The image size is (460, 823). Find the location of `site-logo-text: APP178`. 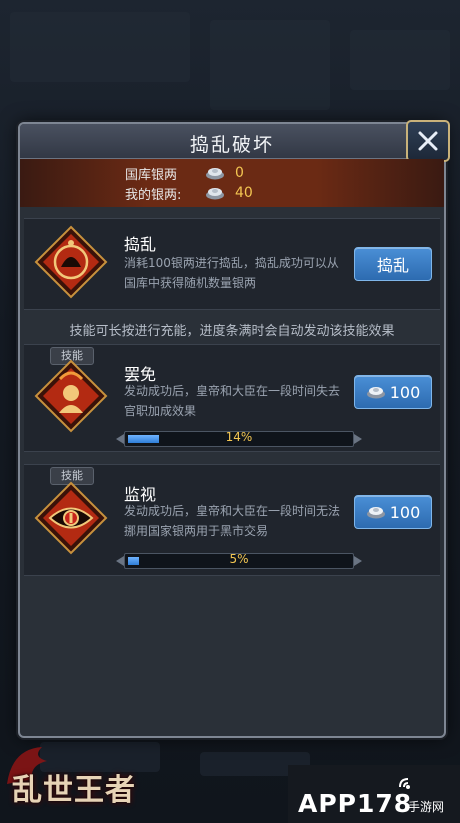

site-logo-text: APP178 is located at coordinates (355, 803).